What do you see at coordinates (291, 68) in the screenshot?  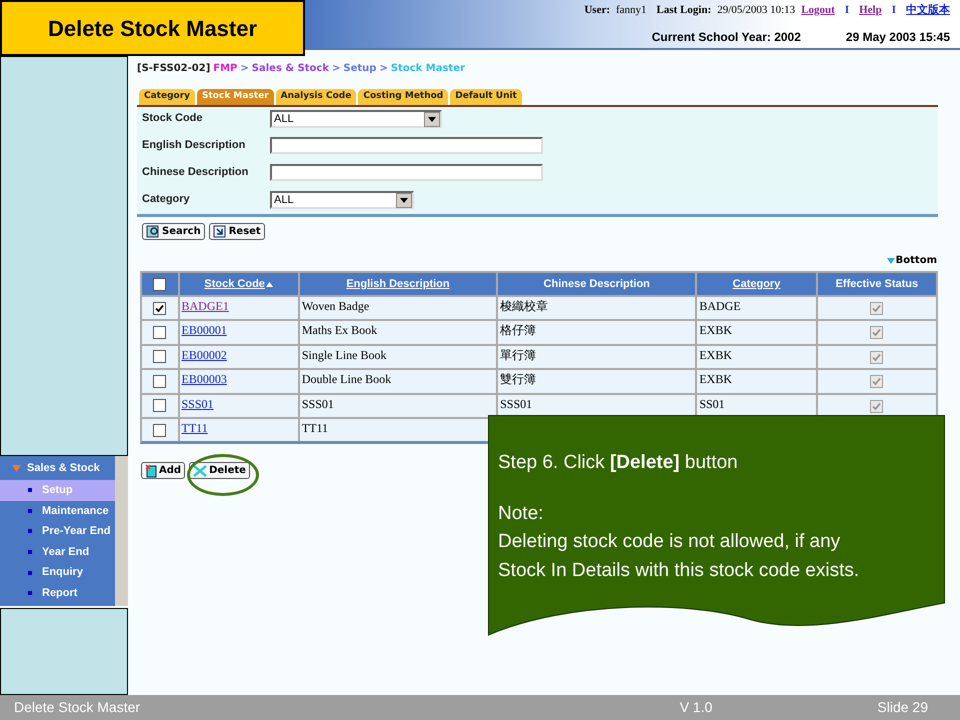 I see `breadcrumb-link: Sales & Stock` at bounding box center [291, 68].